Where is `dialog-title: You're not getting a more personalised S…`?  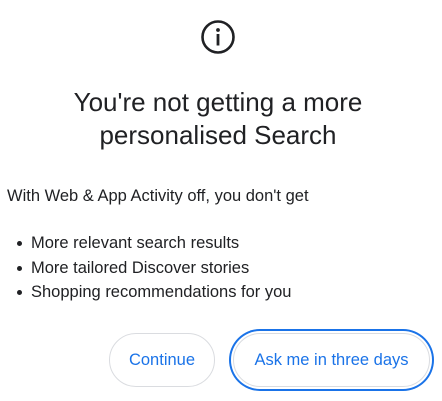
dialog-title: You're not getting a more personalised S… is located at coordinates (218, 118).